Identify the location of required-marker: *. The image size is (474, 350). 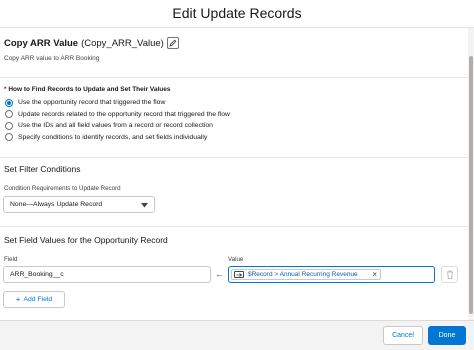
(5, 89).